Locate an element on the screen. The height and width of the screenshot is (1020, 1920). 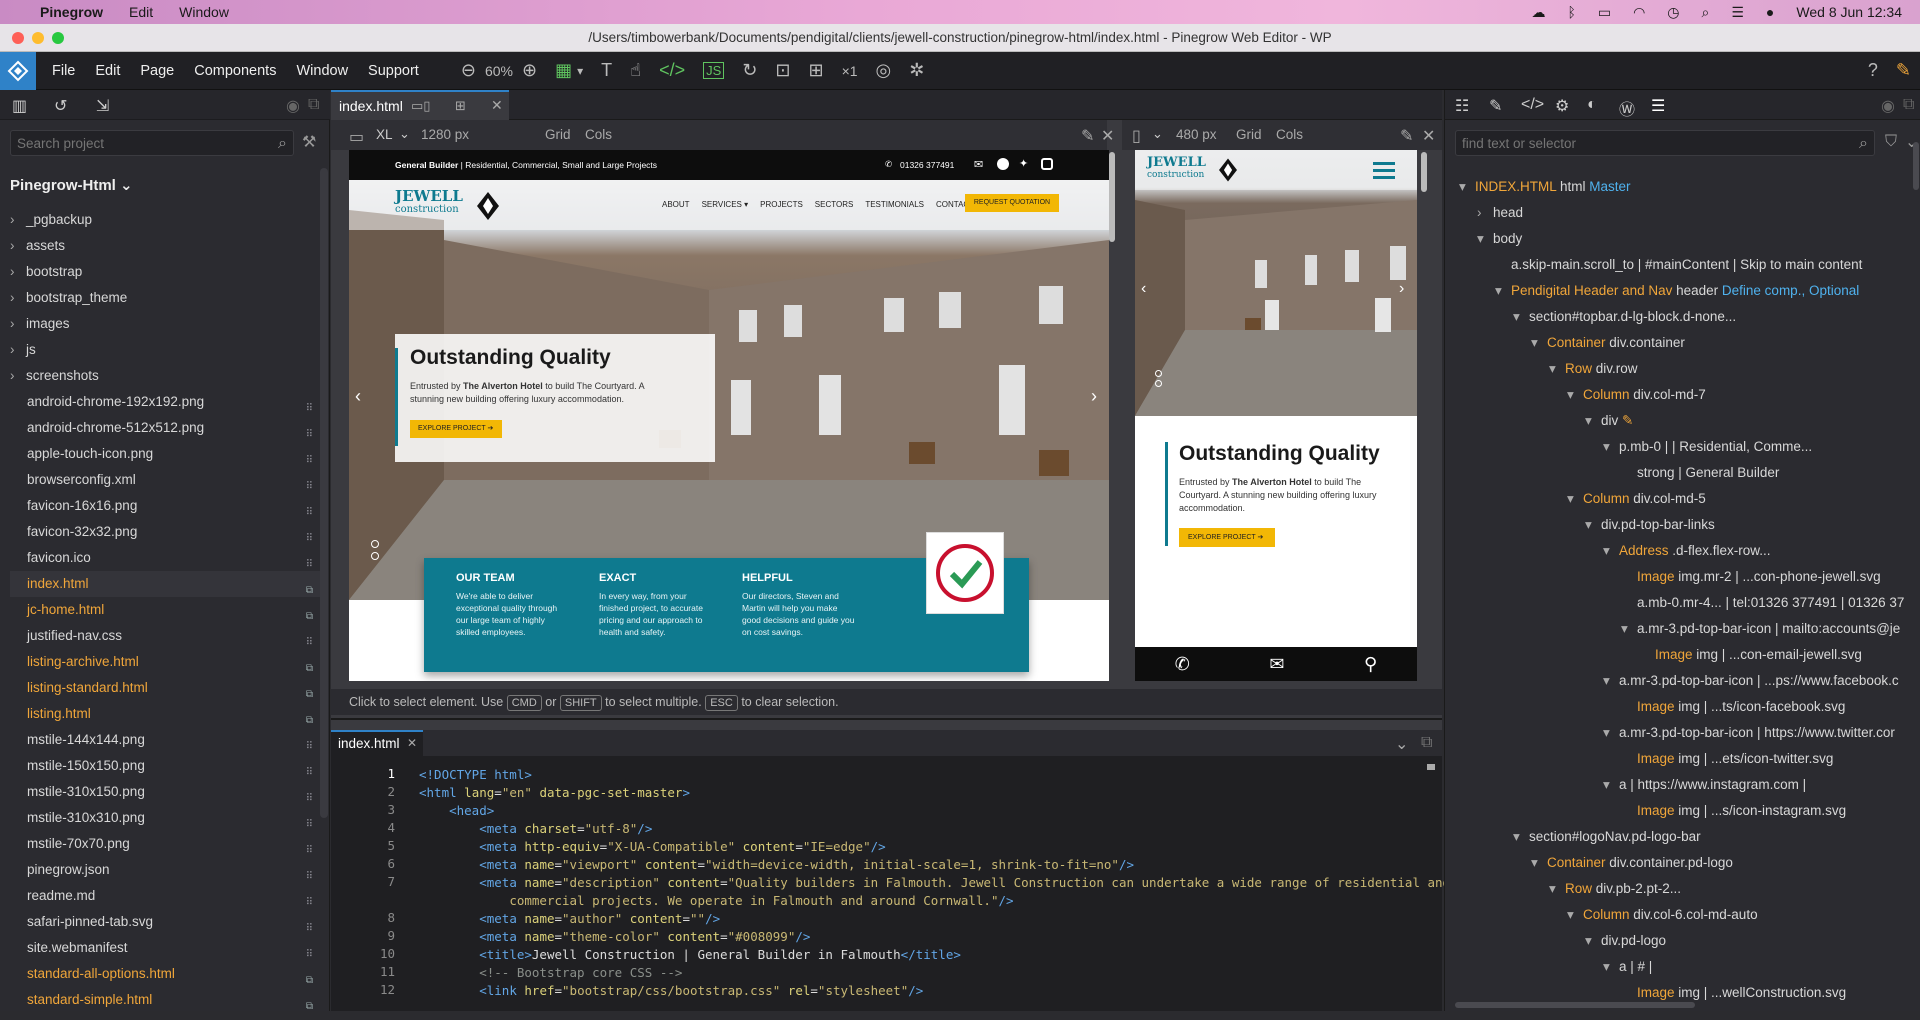
file-item: standard-simple.html ⧉ is located at coordinates (165, 1000).